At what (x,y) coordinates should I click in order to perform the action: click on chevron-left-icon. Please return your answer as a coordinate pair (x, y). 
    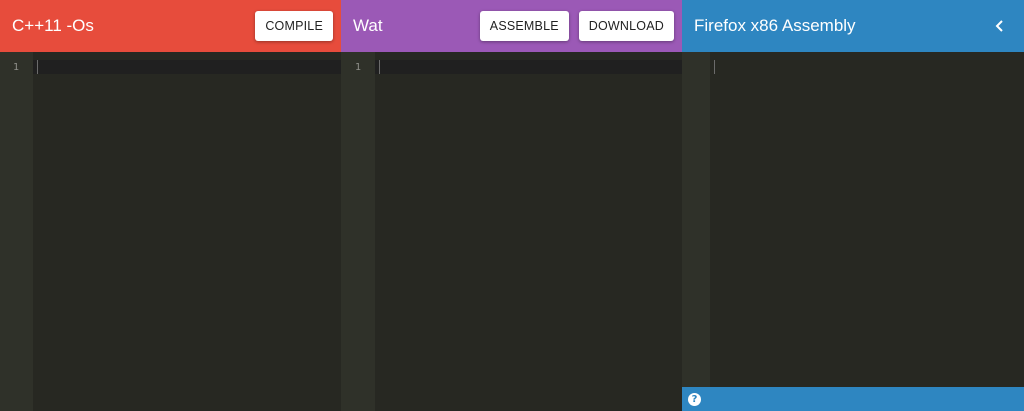
    Looking at the image, I should click on (1000, 26).